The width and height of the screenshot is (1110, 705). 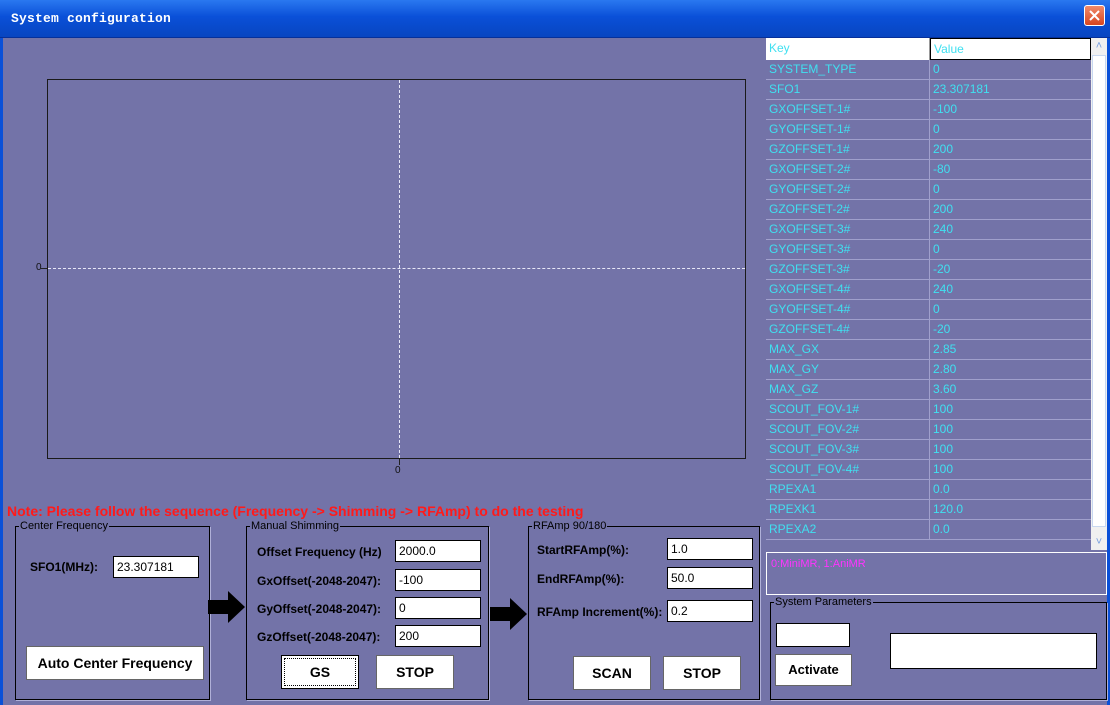 I want to click on table-row: GXOFFSET-4# 240, so click(x=928, y=290).